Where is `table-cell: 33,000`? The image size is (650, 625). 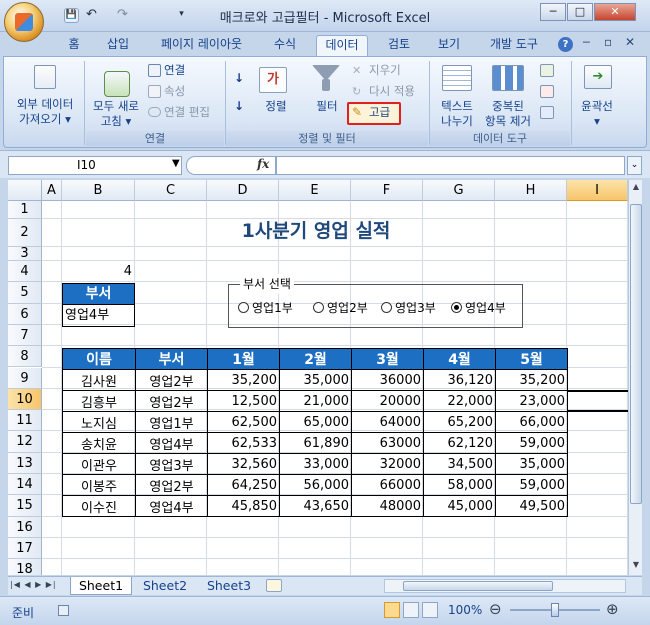
table-cell: 33,000 is located at coordinates (315, 464).